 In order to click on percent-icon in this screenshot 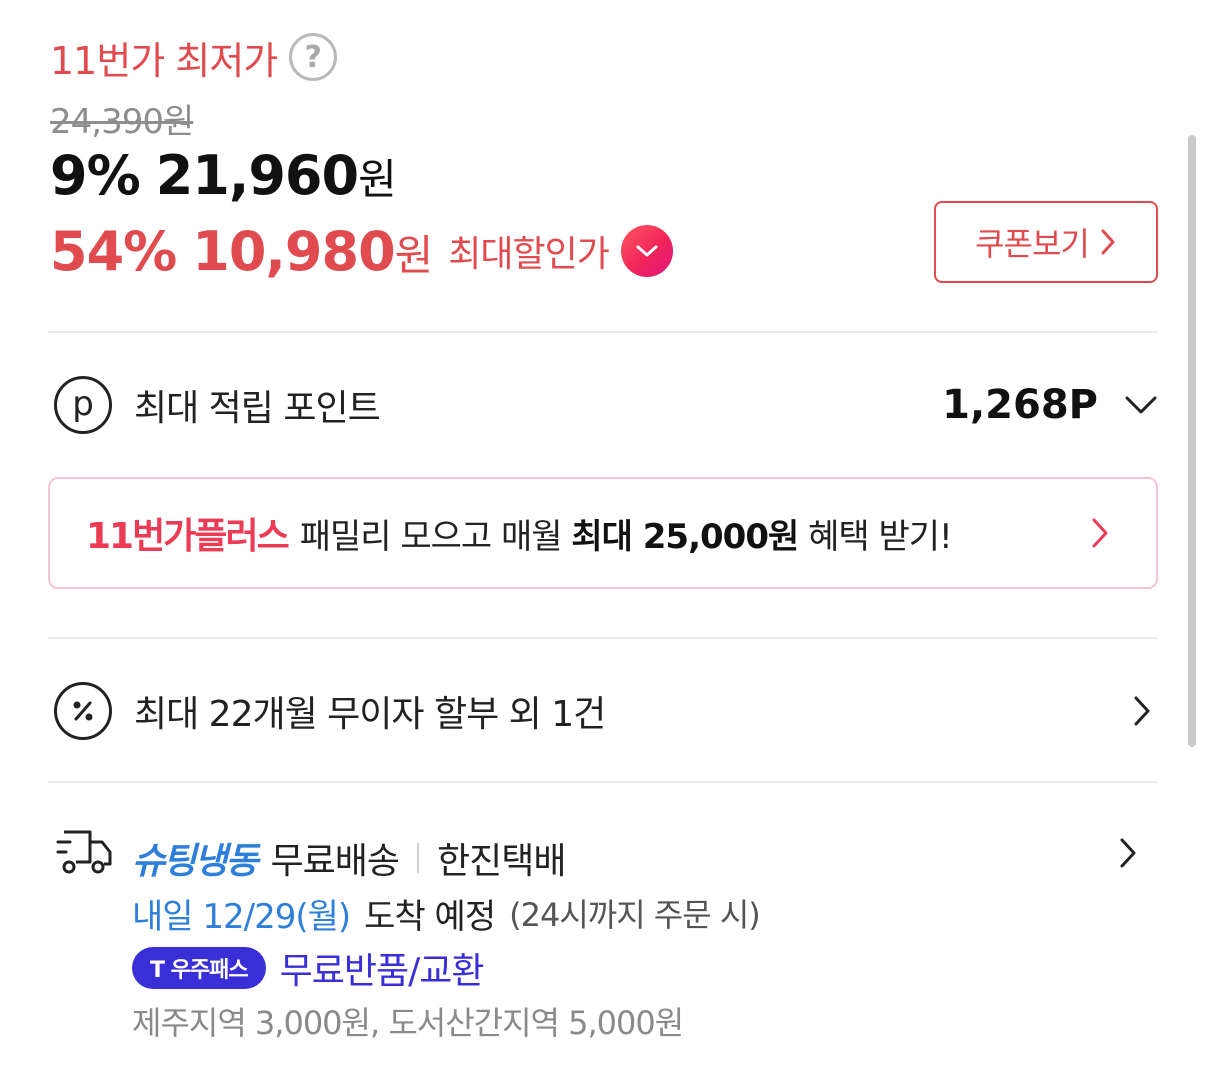, I will do `click(83, 711)`.